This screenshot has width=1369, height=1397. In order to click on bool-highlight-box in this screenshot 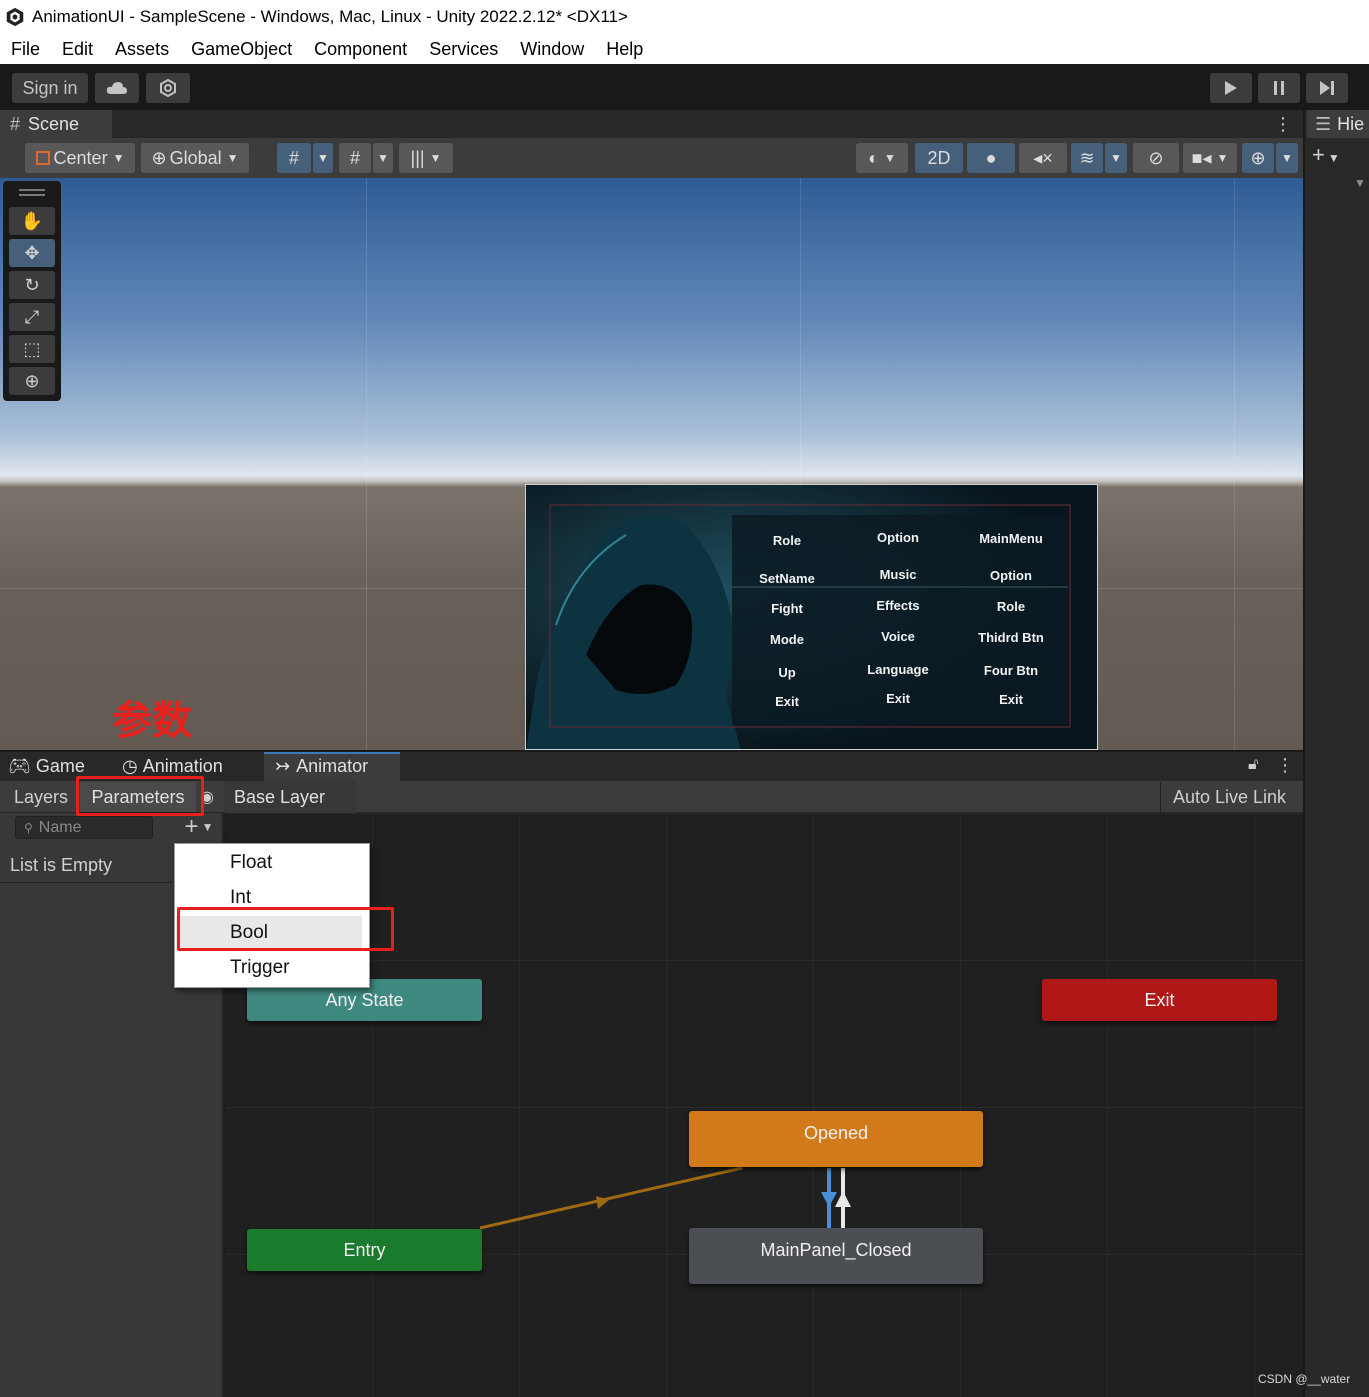, I will do `click(285, 929)`.